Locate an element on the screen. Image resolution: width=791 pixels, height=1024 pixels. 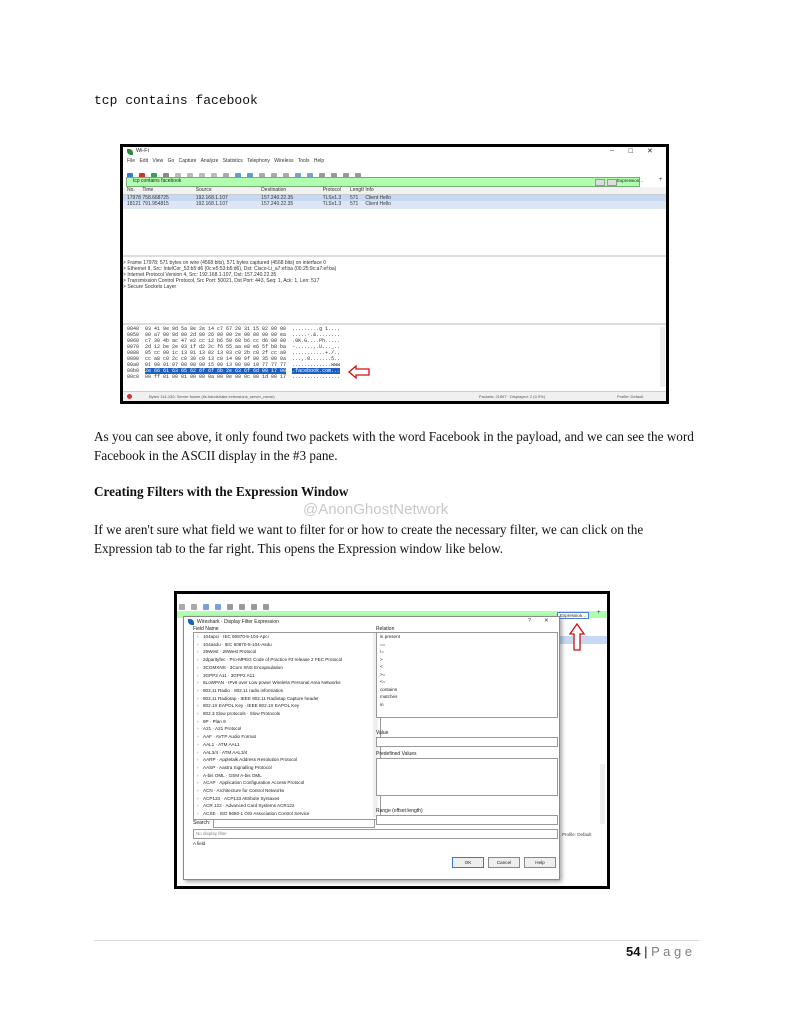
field-list-label: ACR 122 · Advanced Card Systems ACR122 is located at coordinates (249, 806).